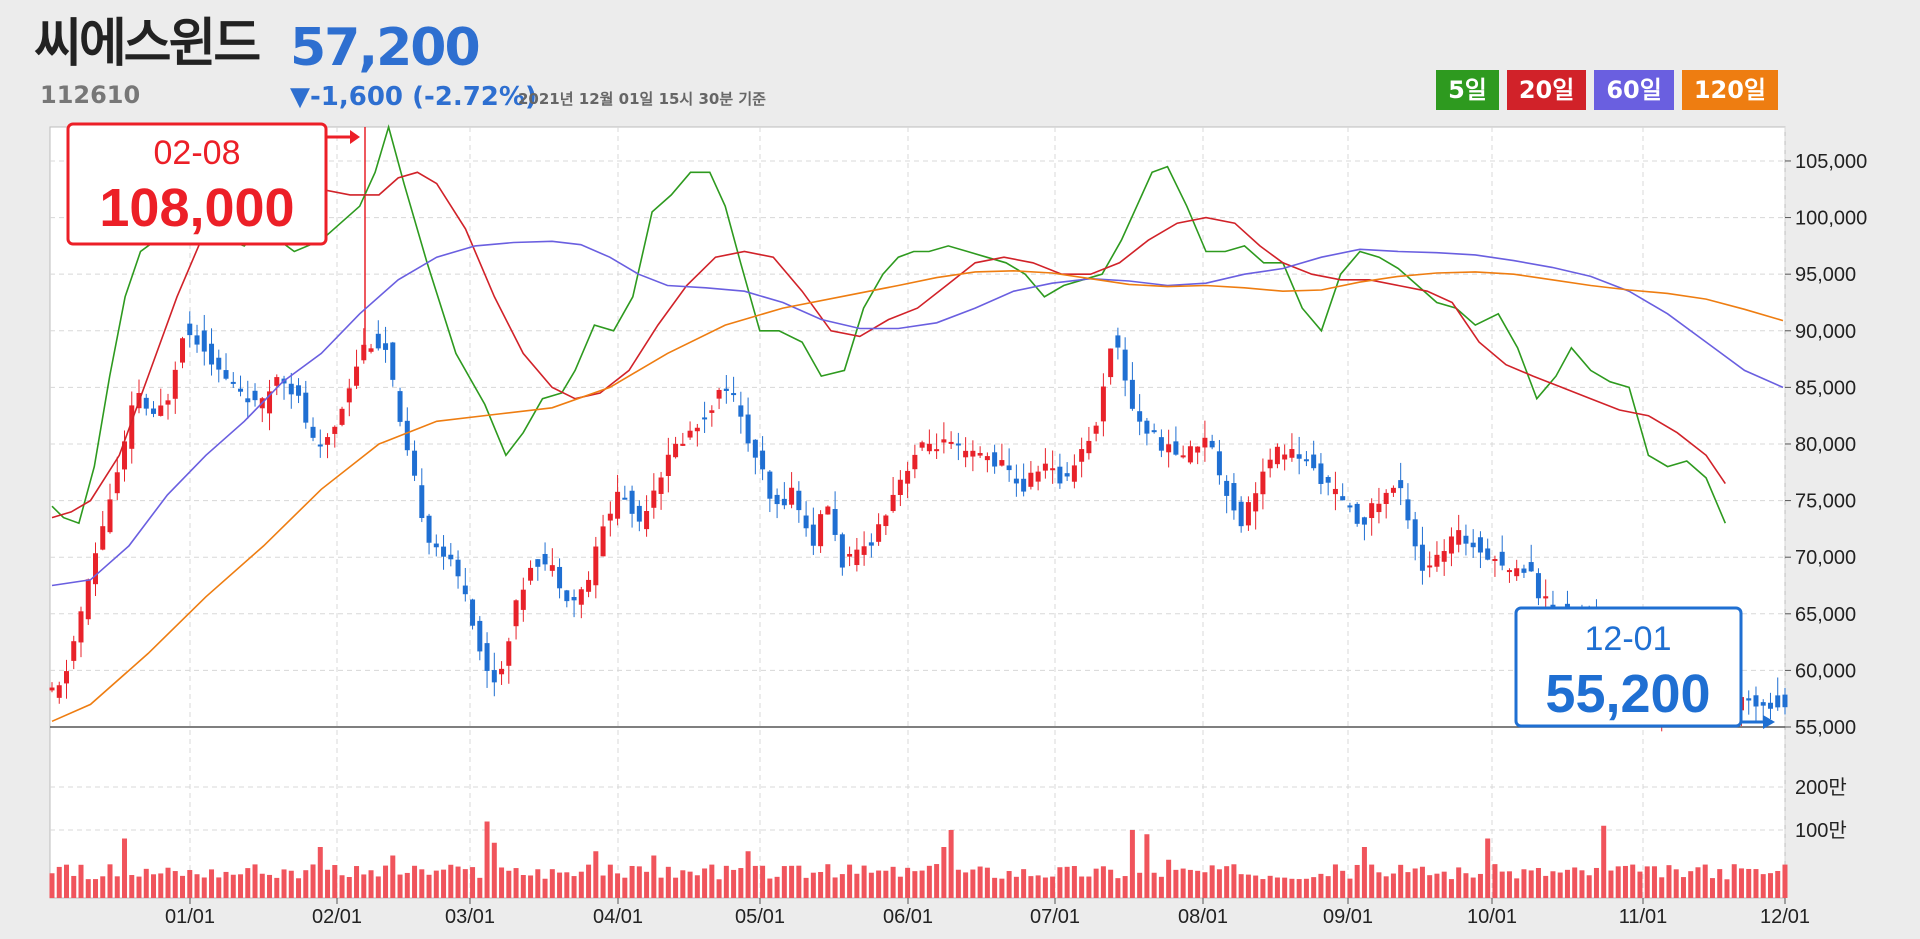 The image size is (1920, 939). Describe the element at coordinates (190, 917) in the screenshot. I see `x-tick-label: 01/01` at that location.